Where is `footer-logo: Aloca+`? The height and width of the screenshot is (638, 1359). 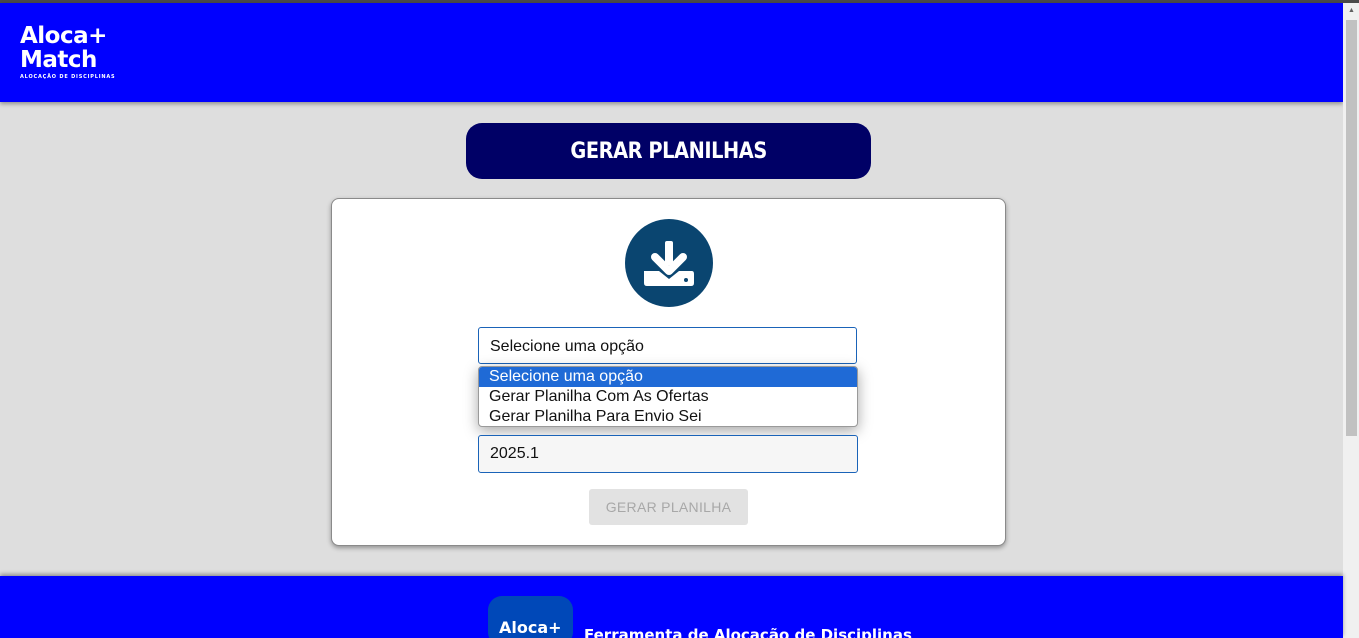
footer-logo: Aloca+ is located at coordinates (530, 617).